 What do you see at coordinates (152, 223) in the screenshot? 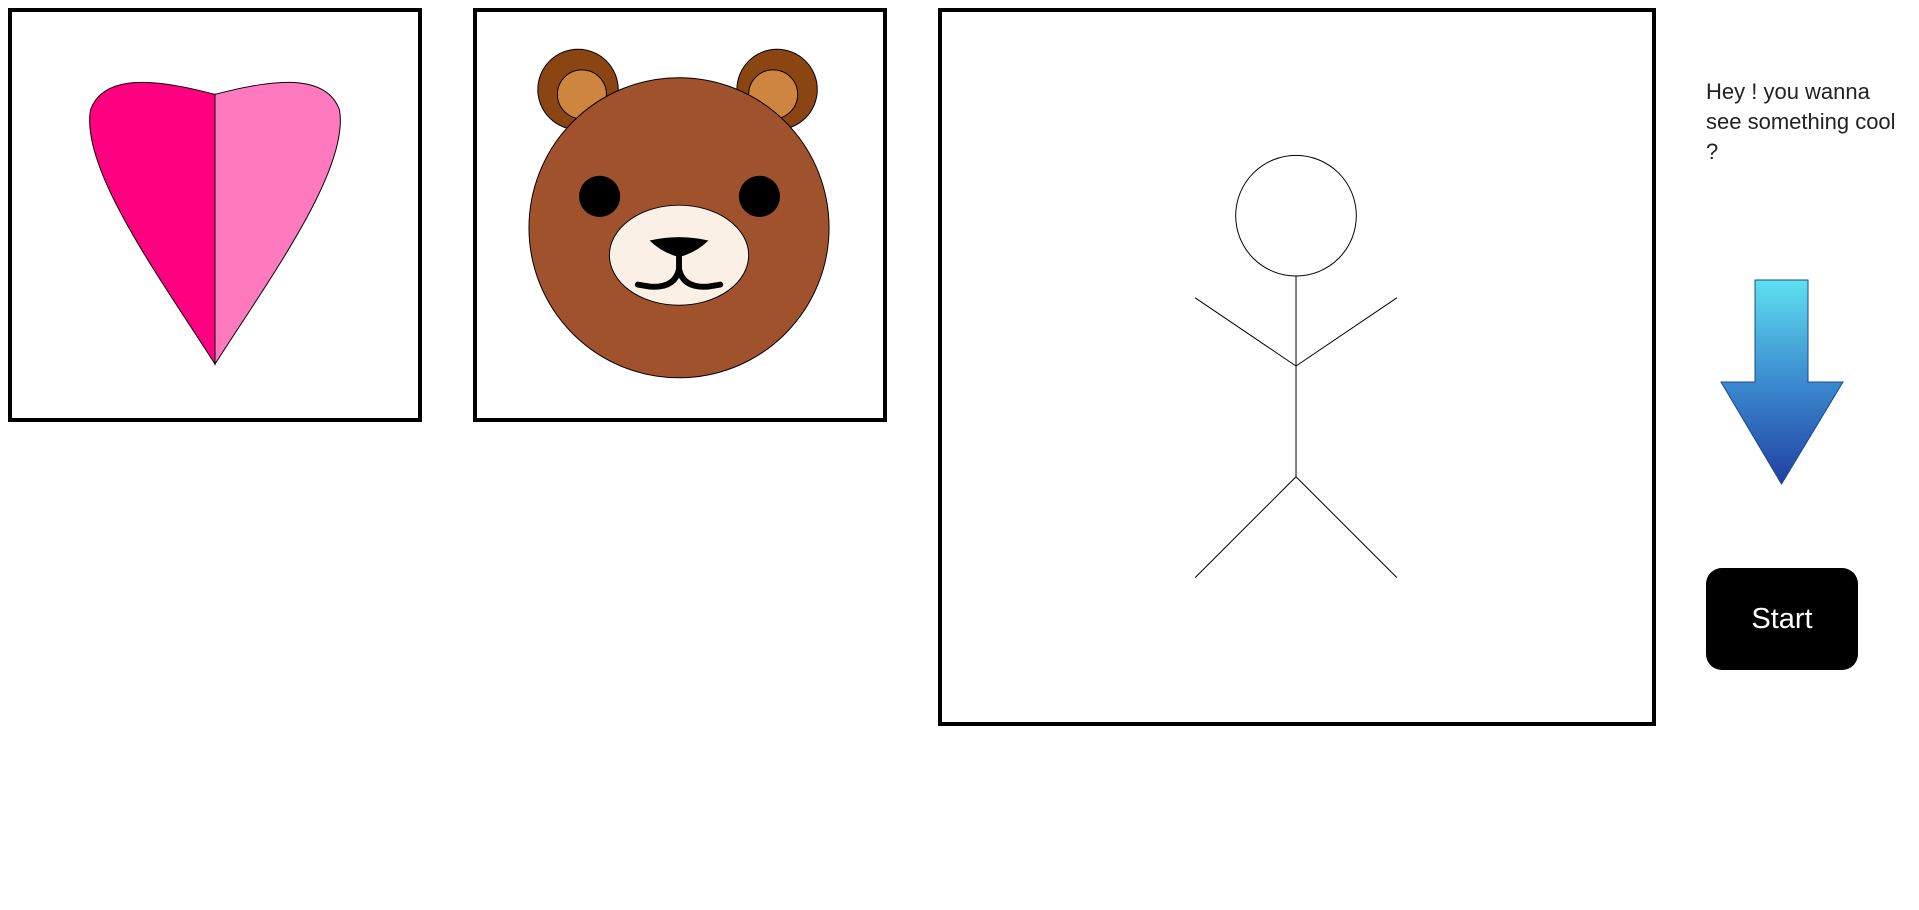
I see `heart-left-half` at bounding box center [152, 223].